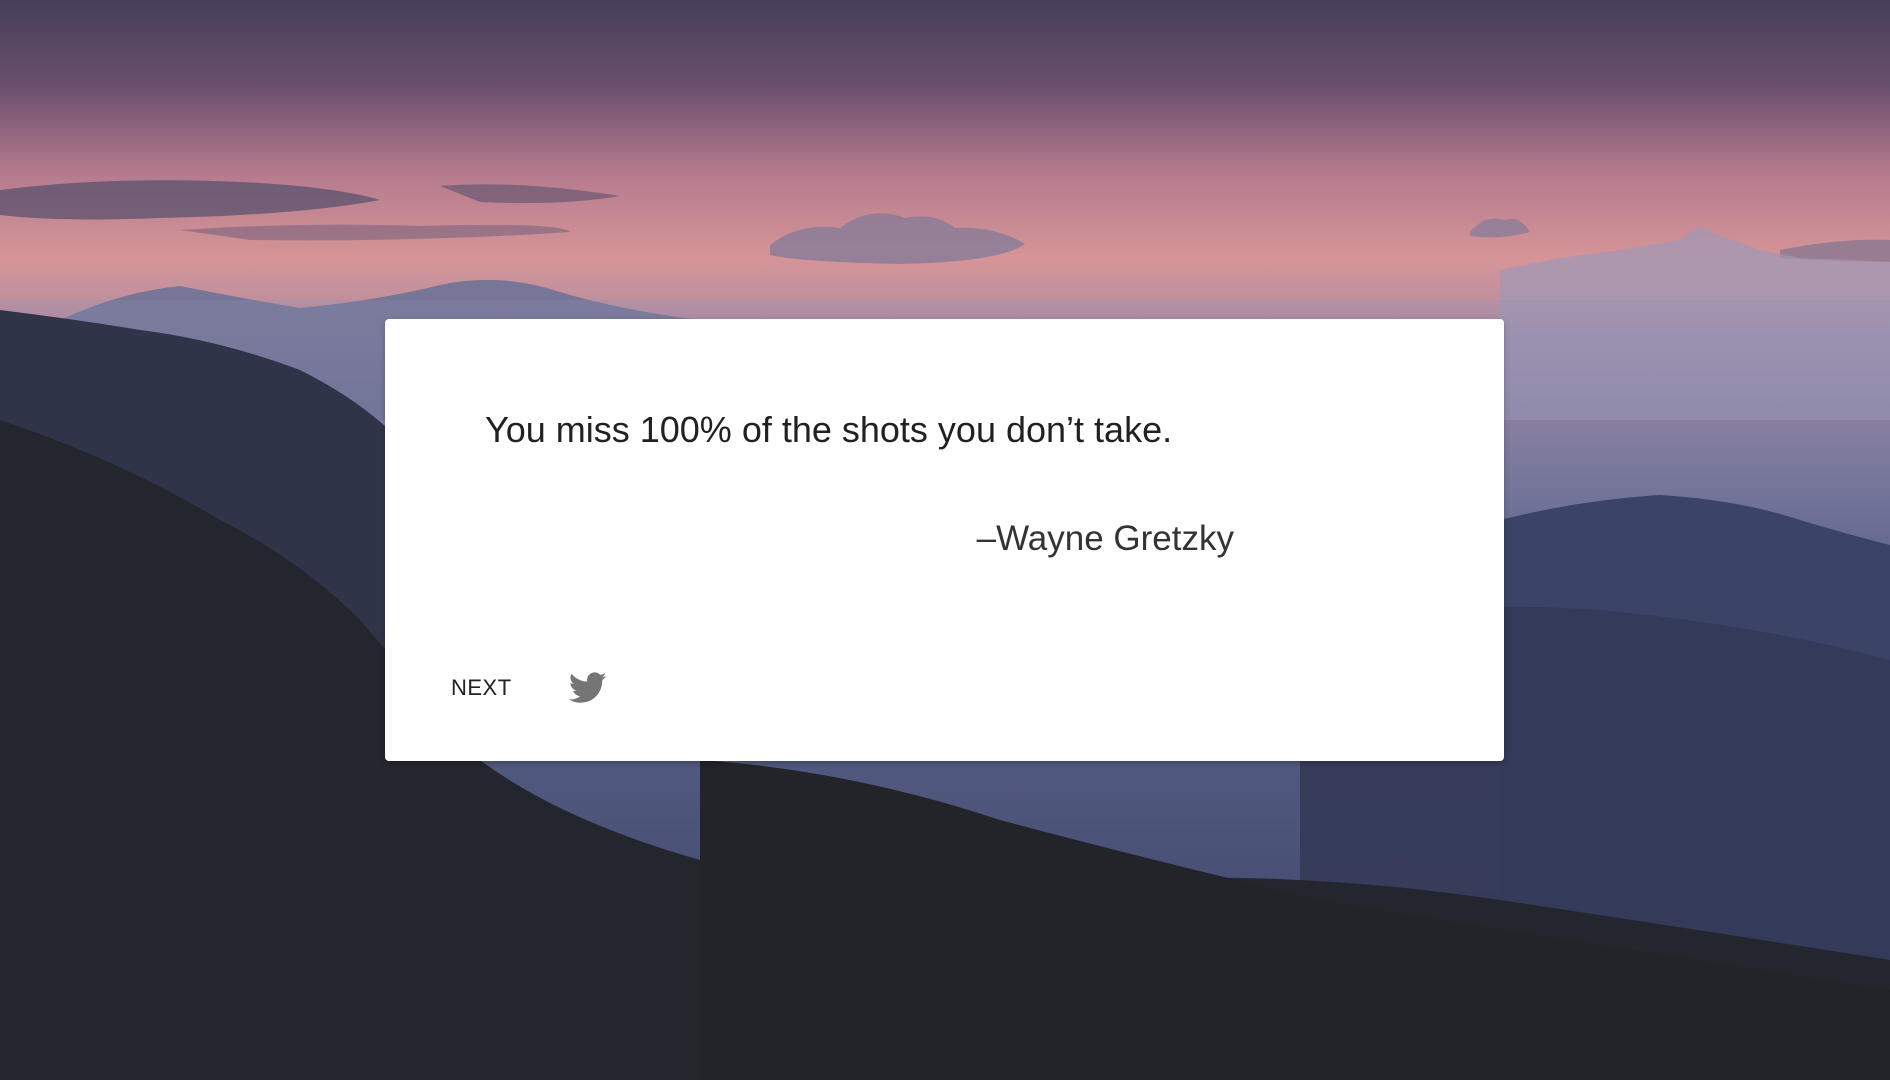 The image size is (1890, 1080). What do you see at coordinates (1105, 538) in the screenshot?
I see `quote-author: –Wayne Gretzky` at bounding box center [1105, 538].